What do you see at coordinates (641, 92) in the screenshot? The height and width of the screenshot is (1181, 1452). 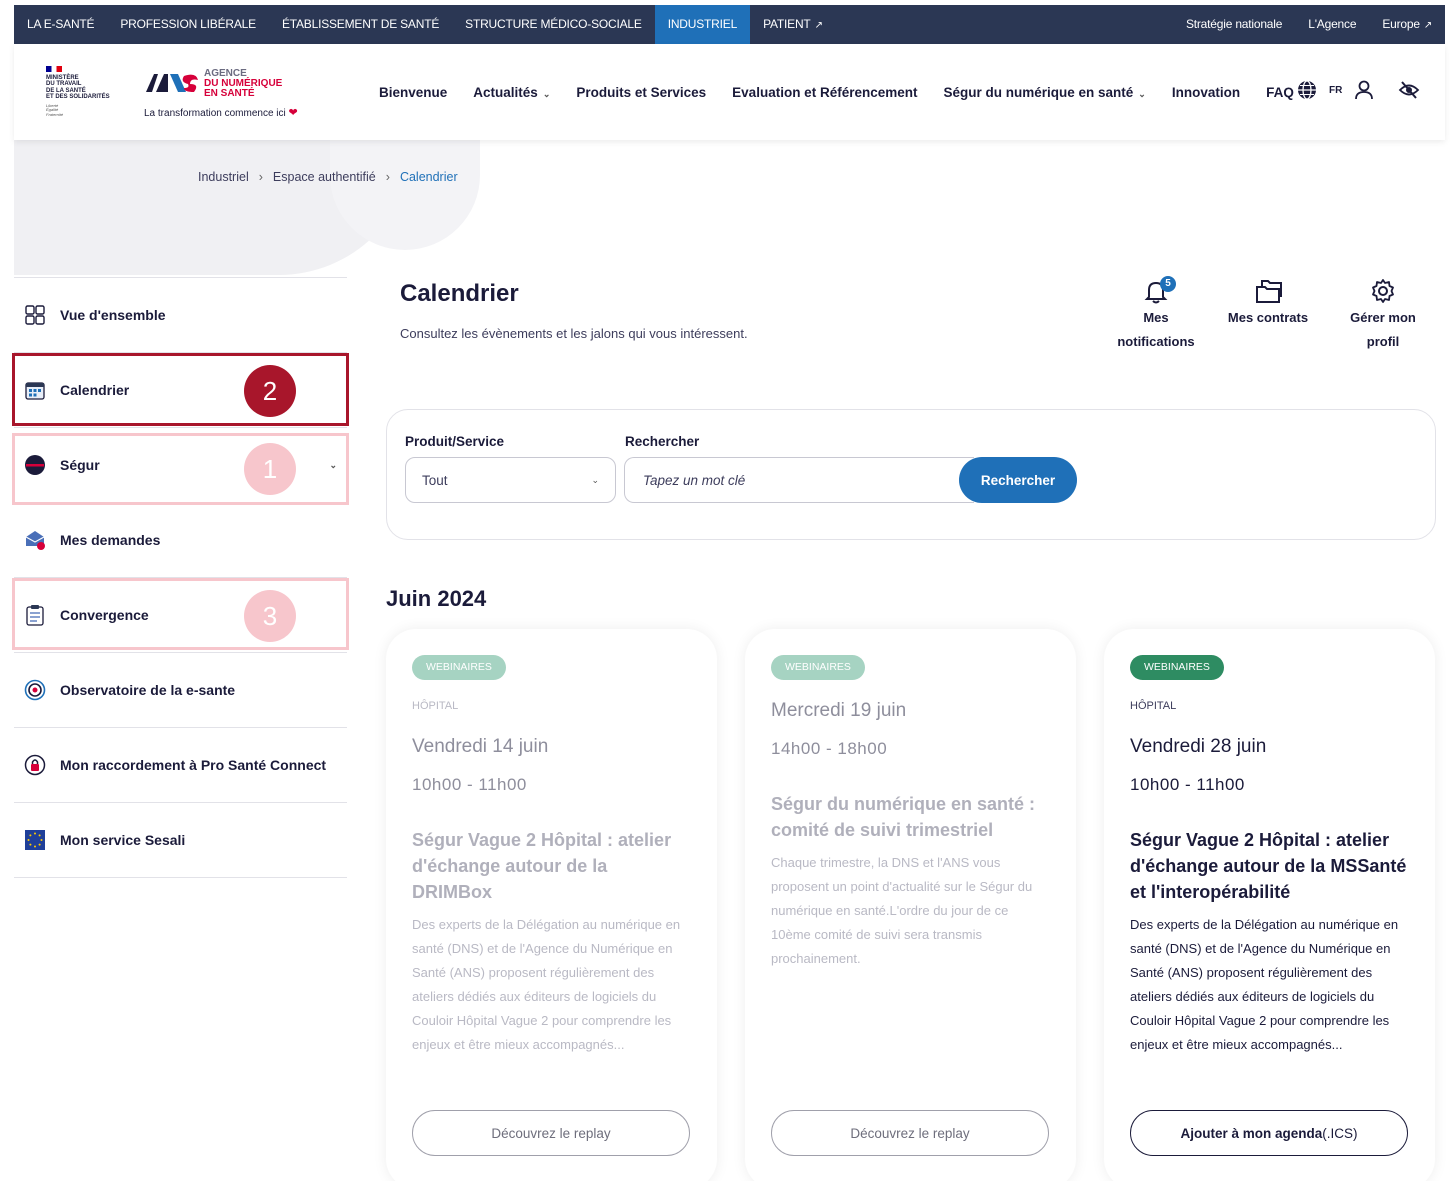 I see `nav-produits-services: Produits et Services` at bounding box center [641, 92].